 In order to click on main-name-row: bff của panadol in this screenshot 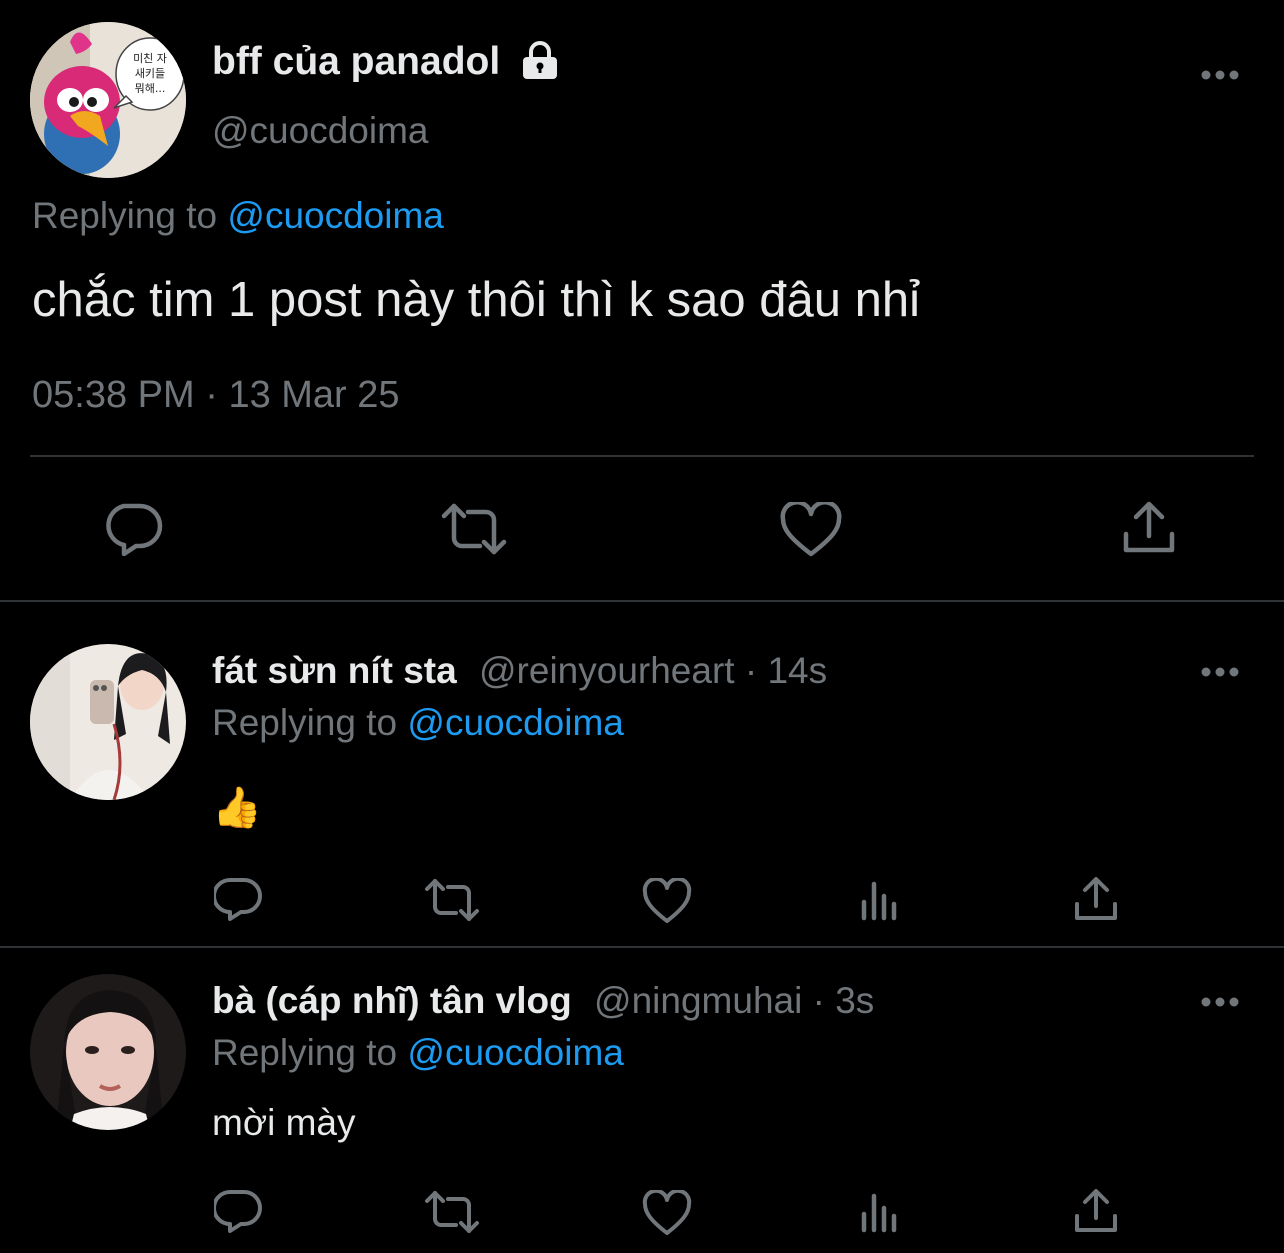, I will do `click(387, 62)`.